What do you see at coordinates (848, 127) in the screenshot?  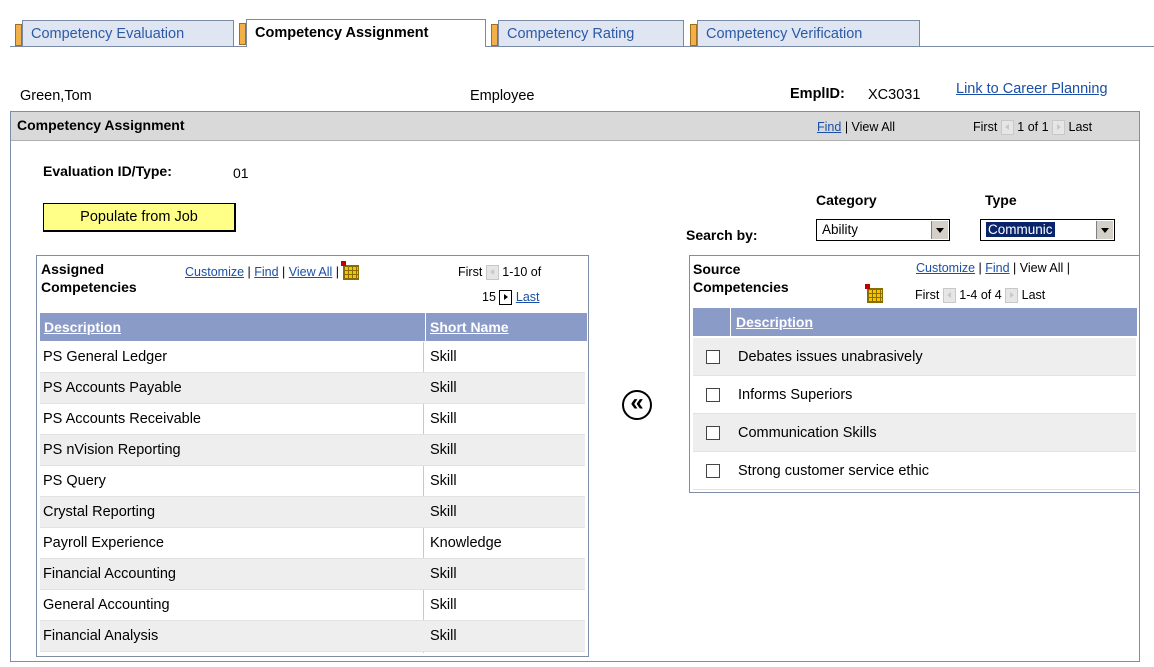 I see `nav-sep: |` at bounding box center [848, 127].